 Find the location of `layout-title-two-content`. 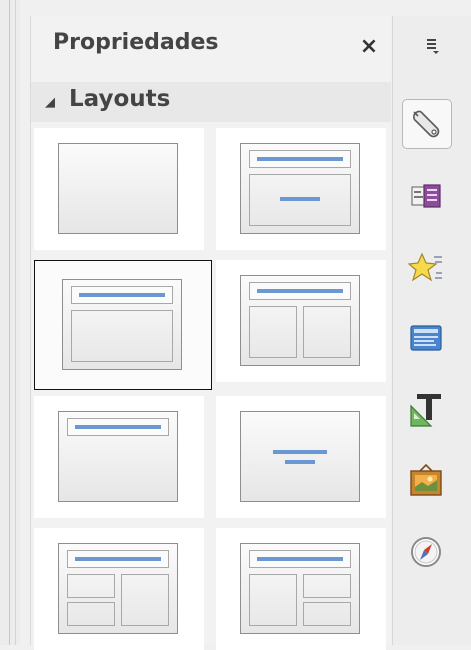

layout-title-two-content is located at coordinates (301, 321).